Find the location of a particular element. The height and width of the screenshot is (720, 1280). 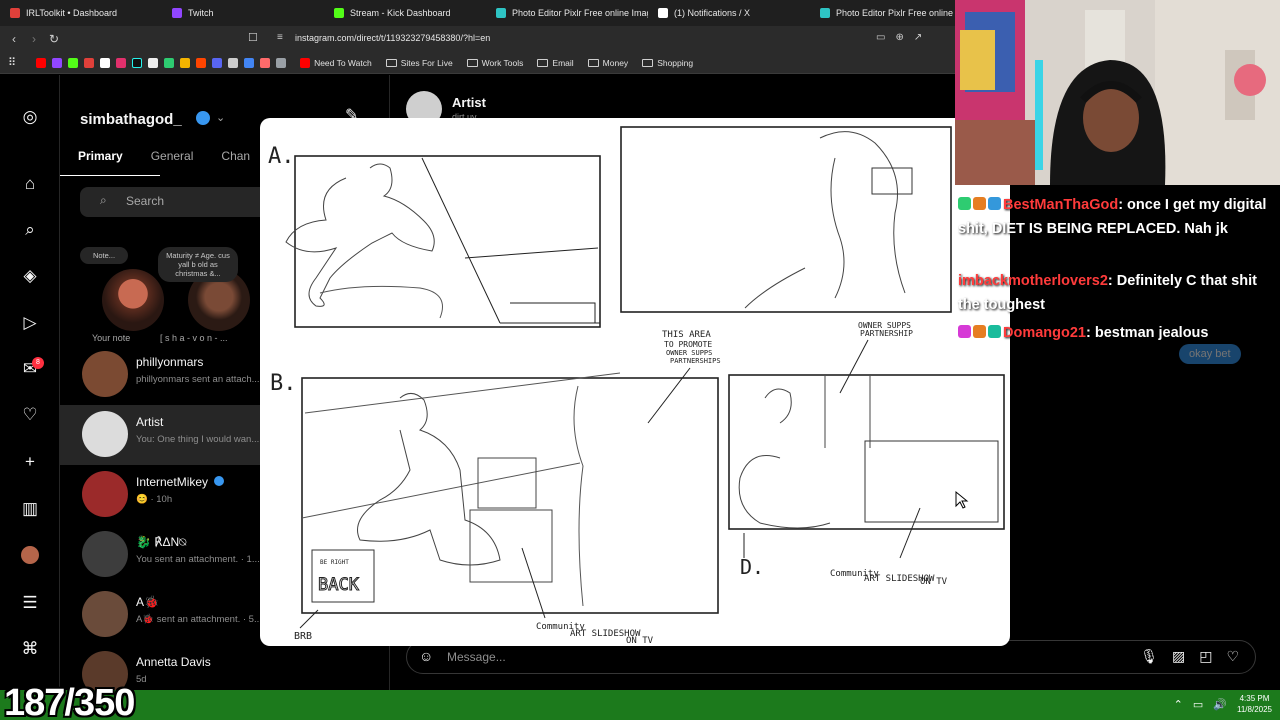

browser-tab: Photo Editor Pixlr Free online Image is located at coordinates (567, 13).